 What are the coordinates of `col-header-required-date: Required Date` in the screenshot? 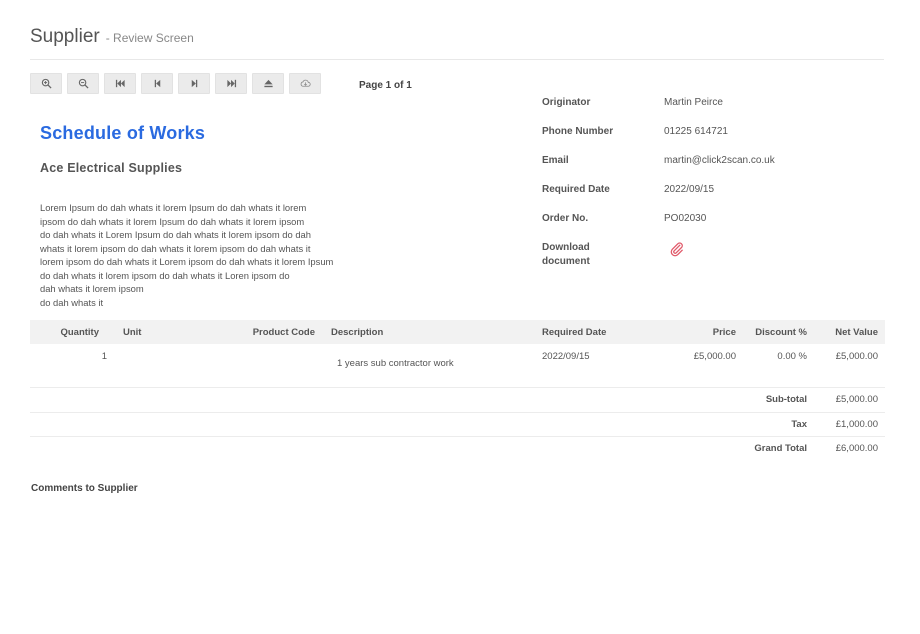 It's located at (574, 332).